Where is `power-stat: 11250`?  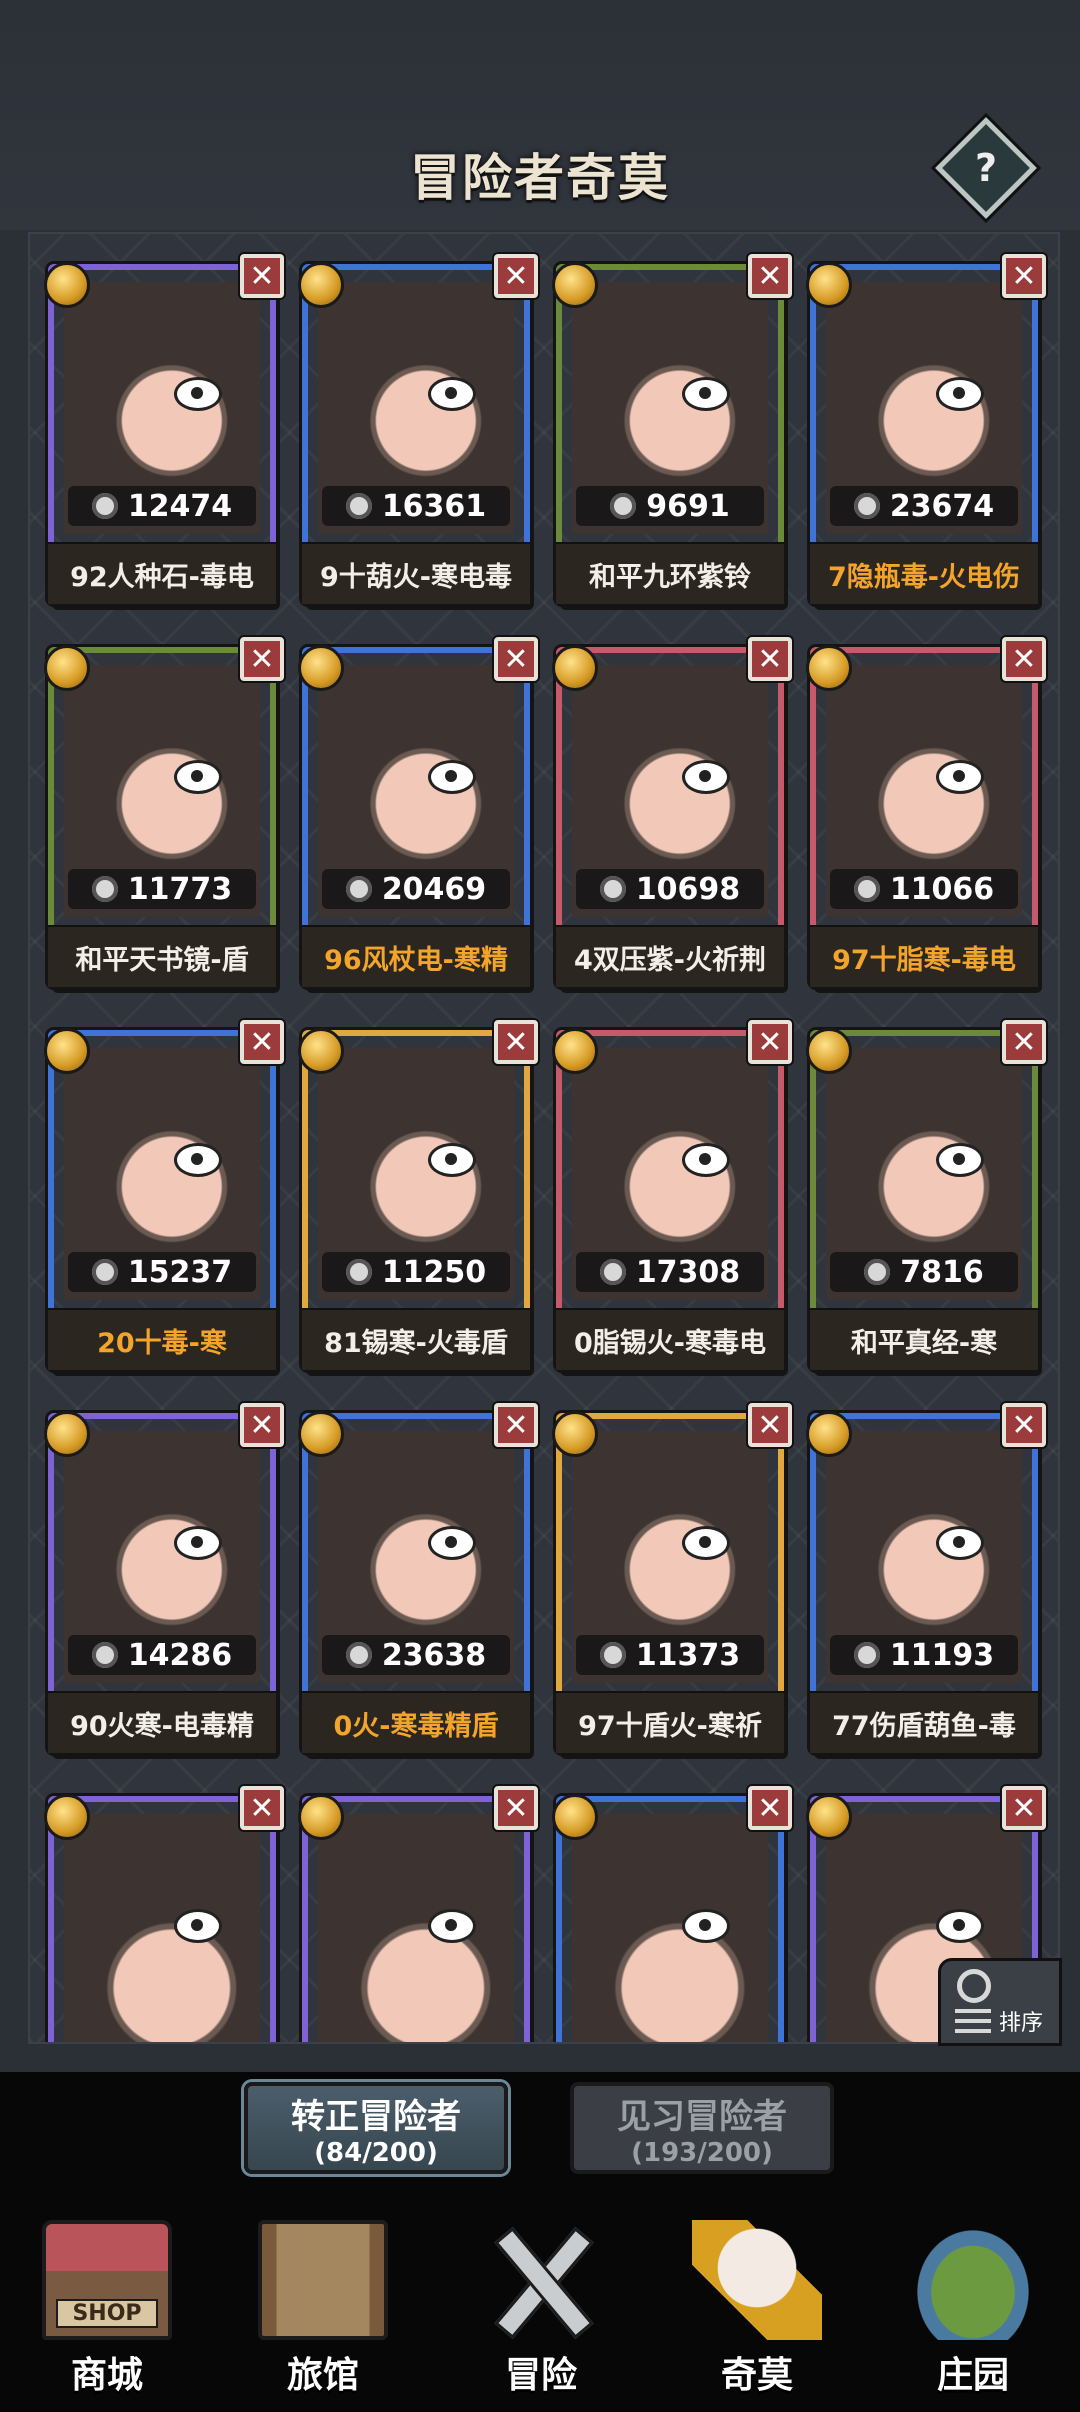
power-stat: 11250 is located at coordinates (416, 1272).